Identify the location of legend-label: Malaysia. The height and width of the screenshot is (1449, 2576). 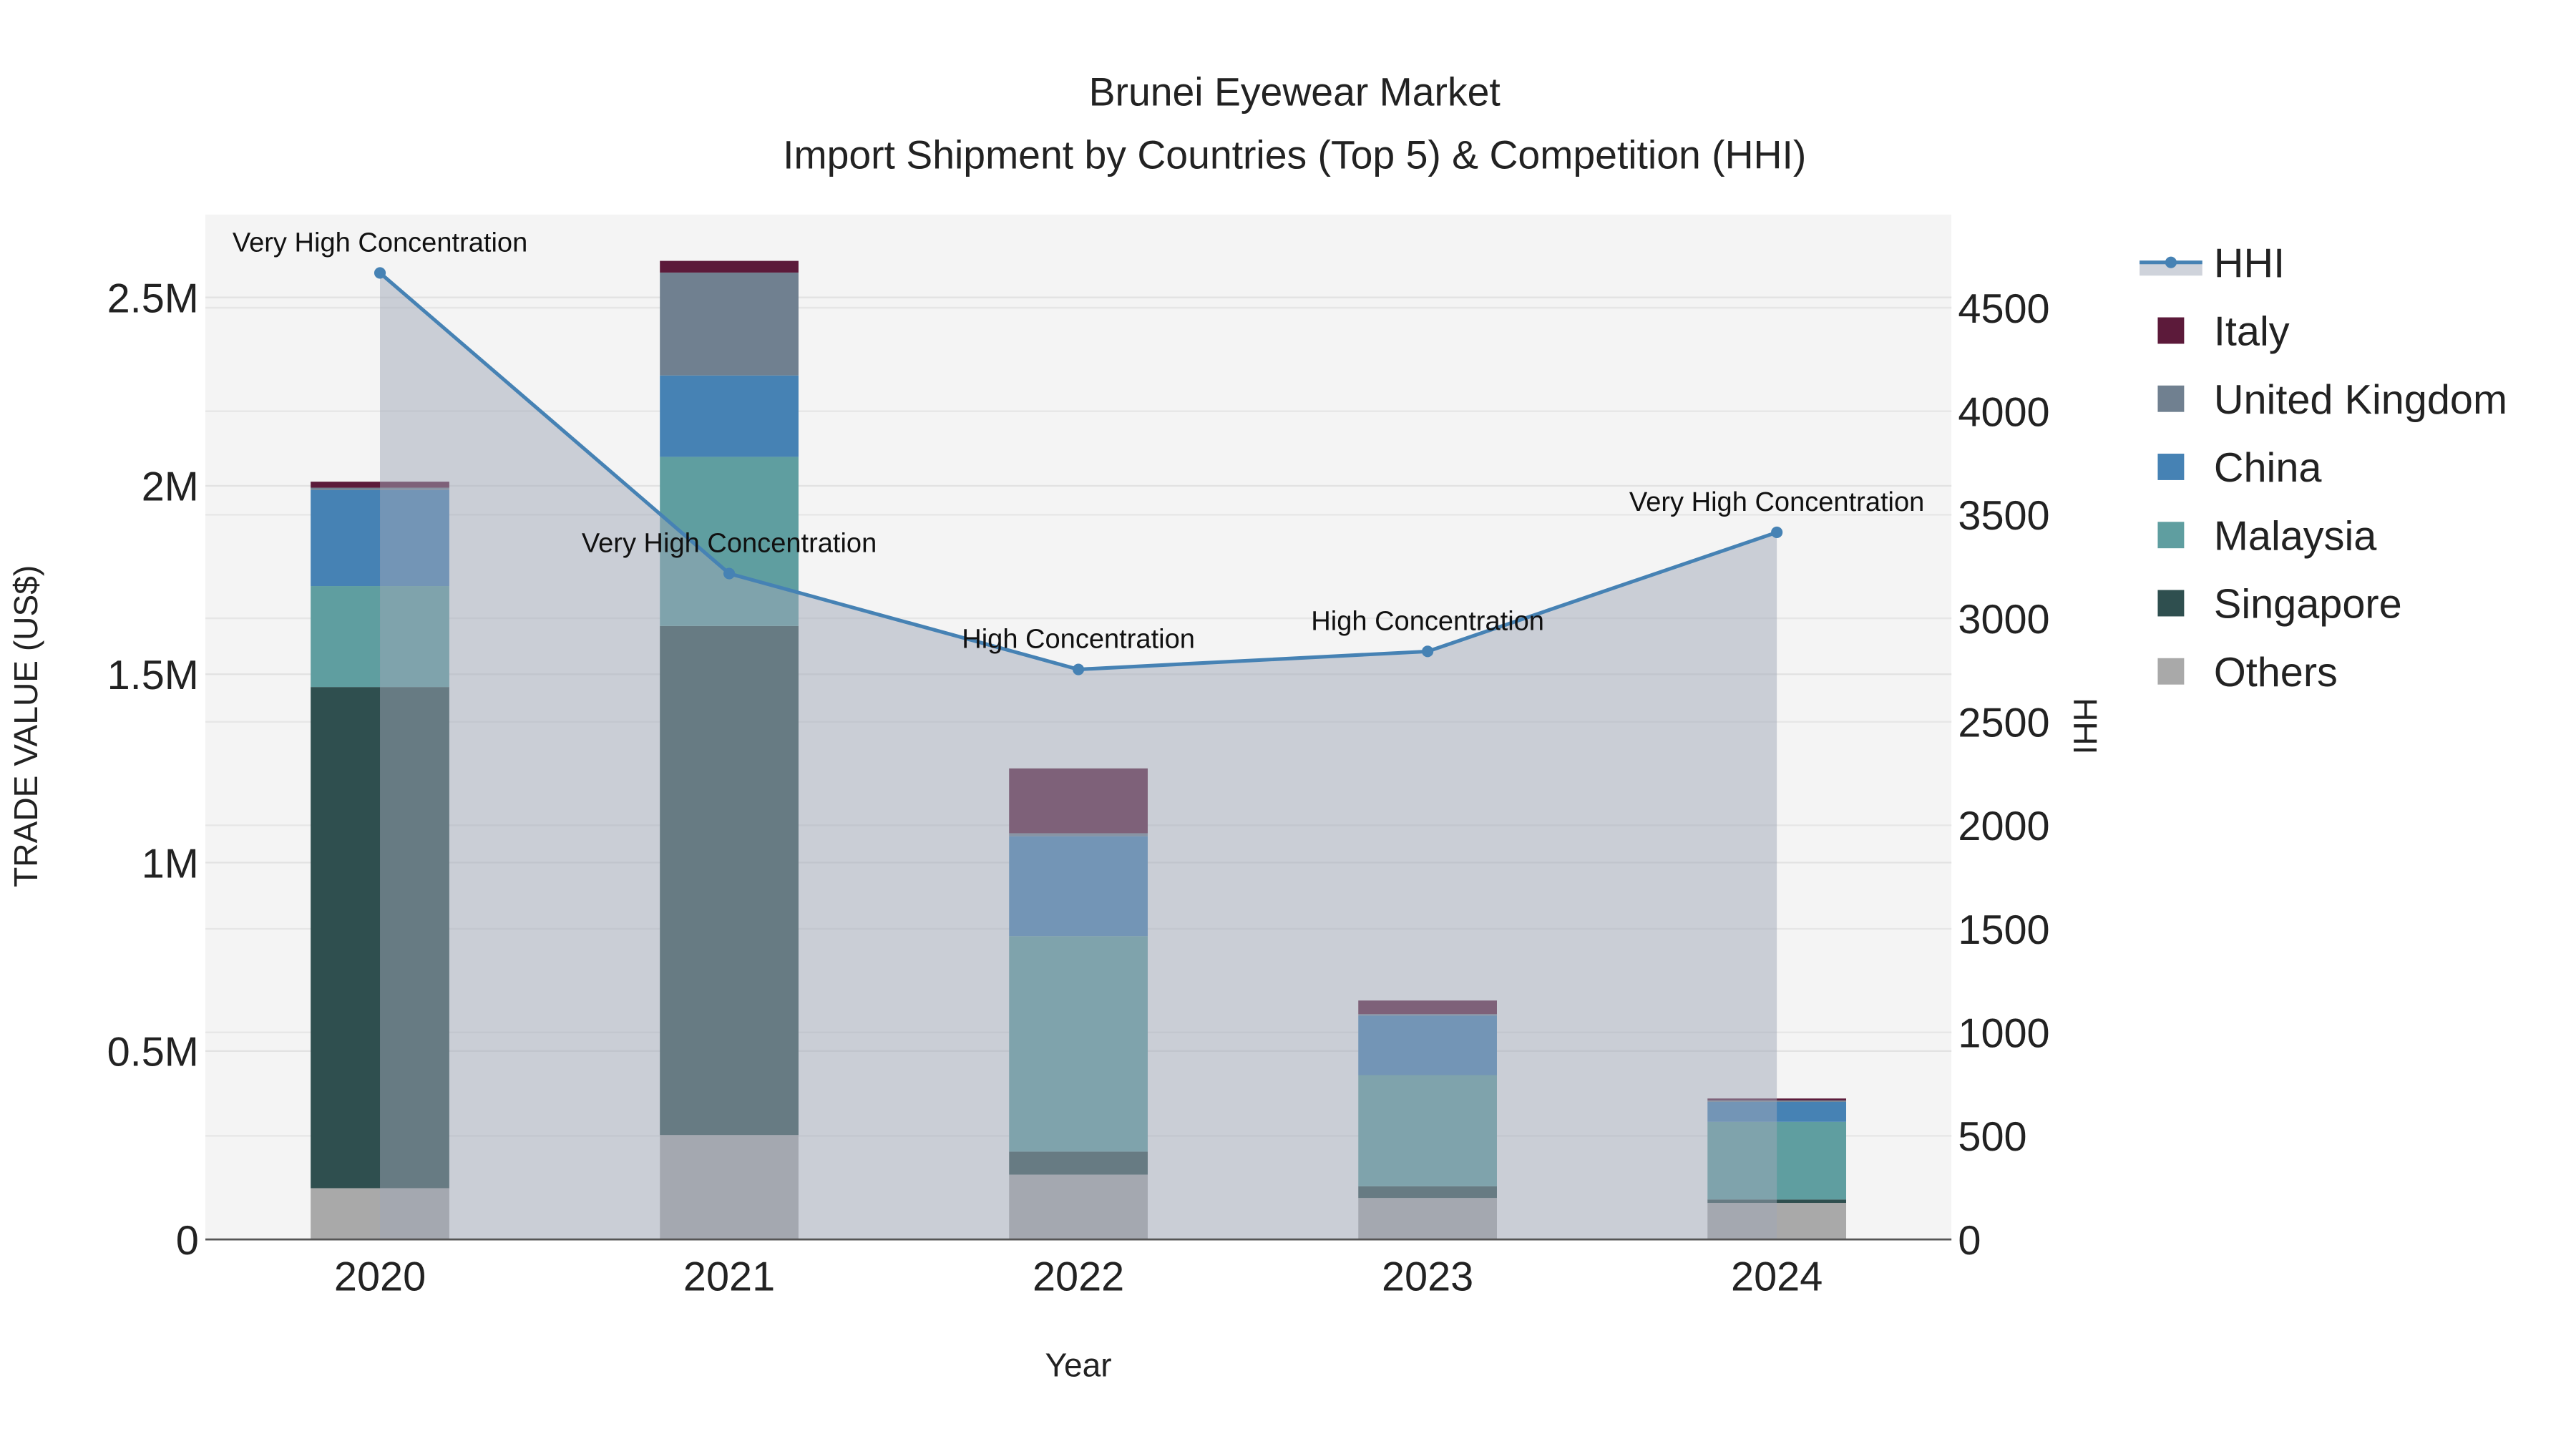
(2295, 536).